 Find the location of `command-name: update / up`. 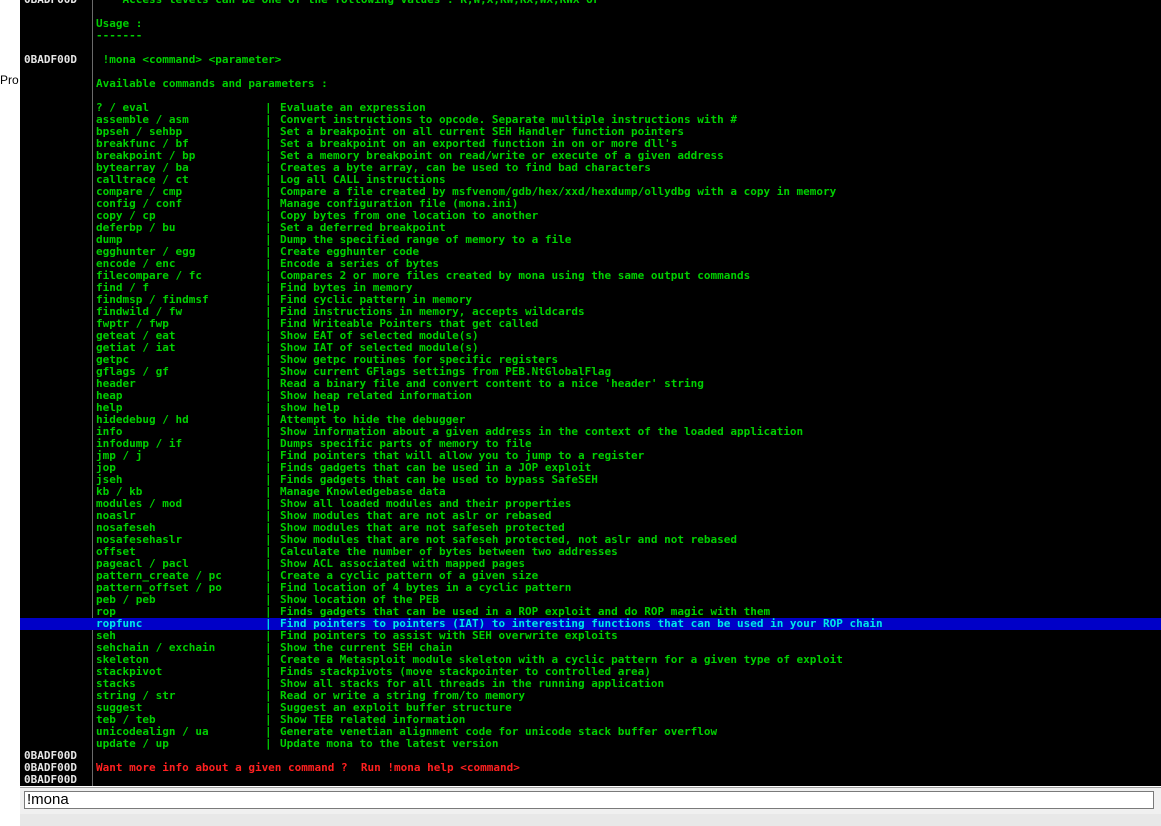

command-name: update / up is located at coordinates (132, 743).